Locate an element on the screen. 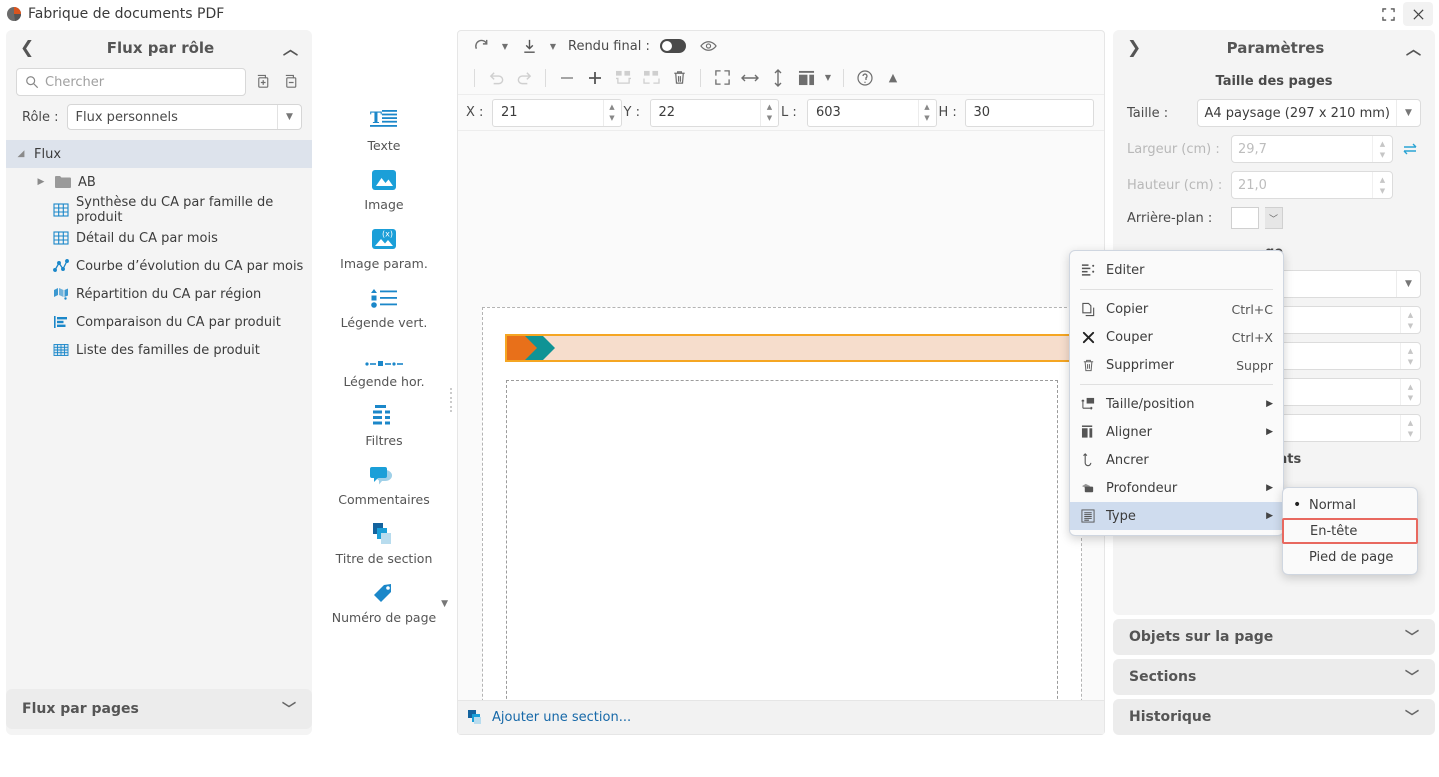  download-icon is located at coordinates (529, 46).